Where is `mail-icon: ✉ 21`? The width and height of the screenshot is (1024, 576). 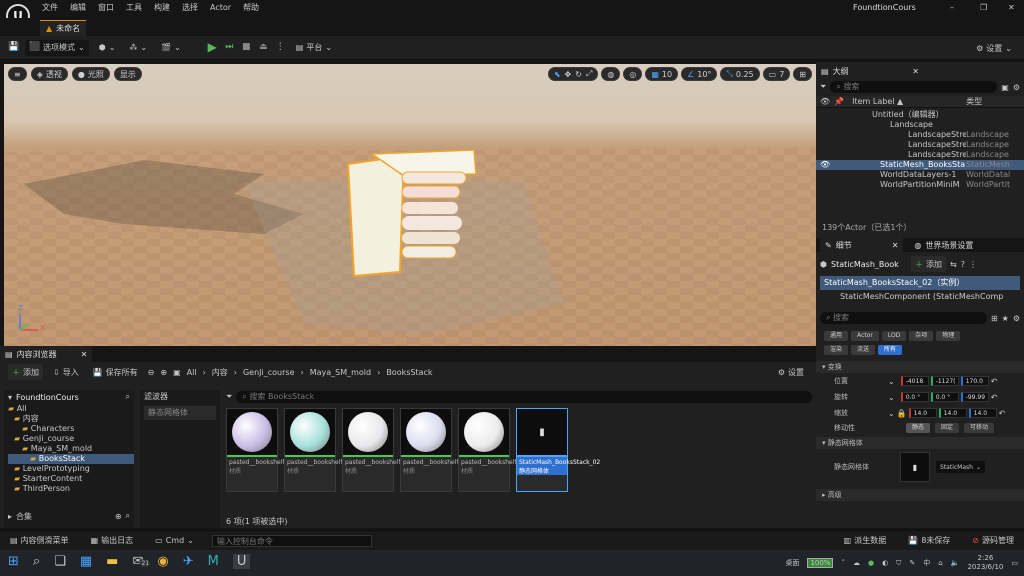 mail-icon: ✉ 21 is located at coordinates (141, 561).